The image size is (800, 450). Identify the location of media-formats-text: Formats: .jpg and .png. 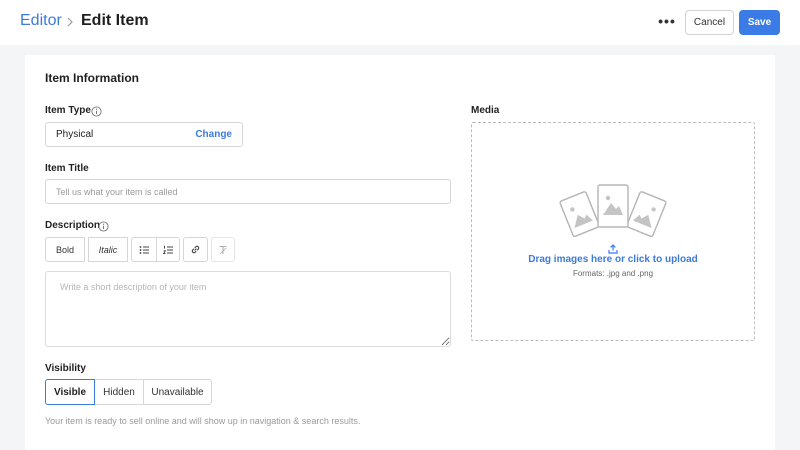
(613, 273).